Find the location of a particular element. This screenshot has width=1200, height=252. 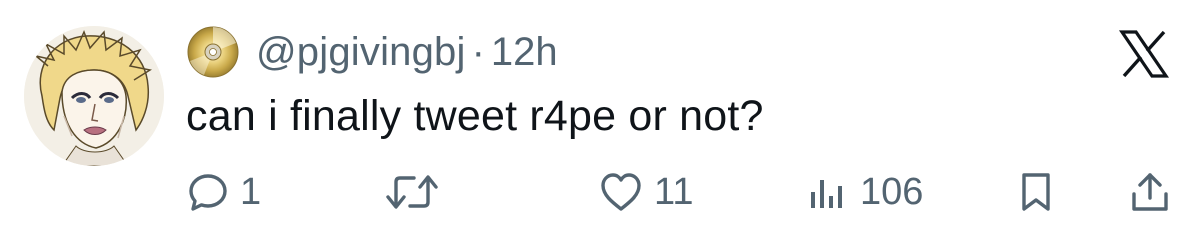

bookmark-button is located at coordinates (1036, 192).